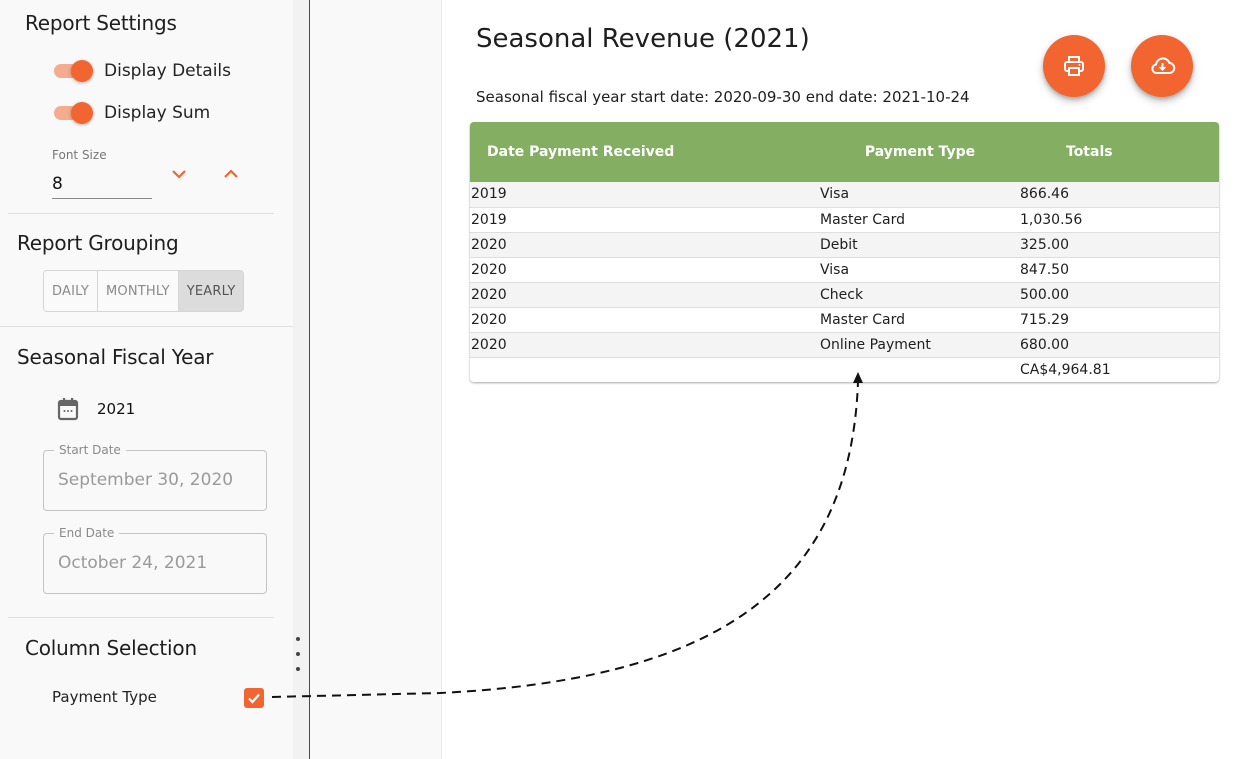  What do you see at coordinates (1065, 369) in the screenshot?
I see `grand-total: CA$4,964.81` at bounding box center [1065, 369].